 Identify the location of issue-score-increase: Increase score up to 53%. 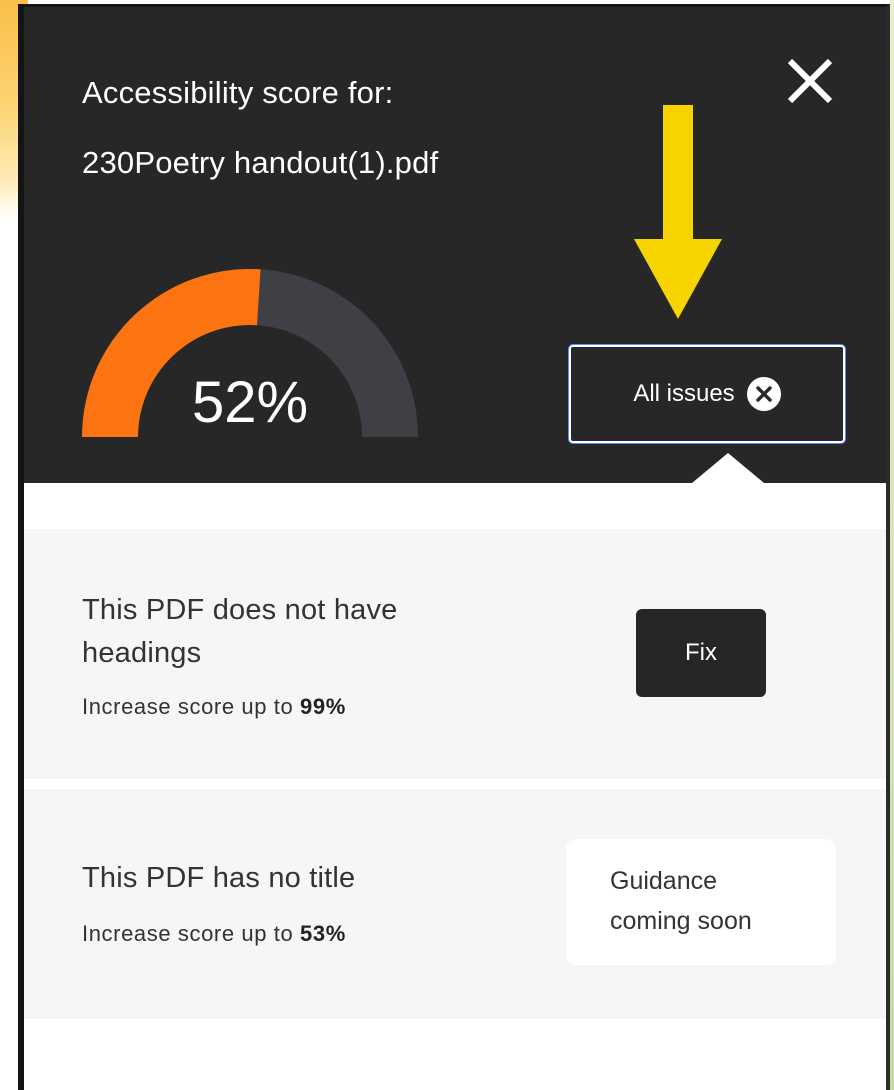
(214, 933).